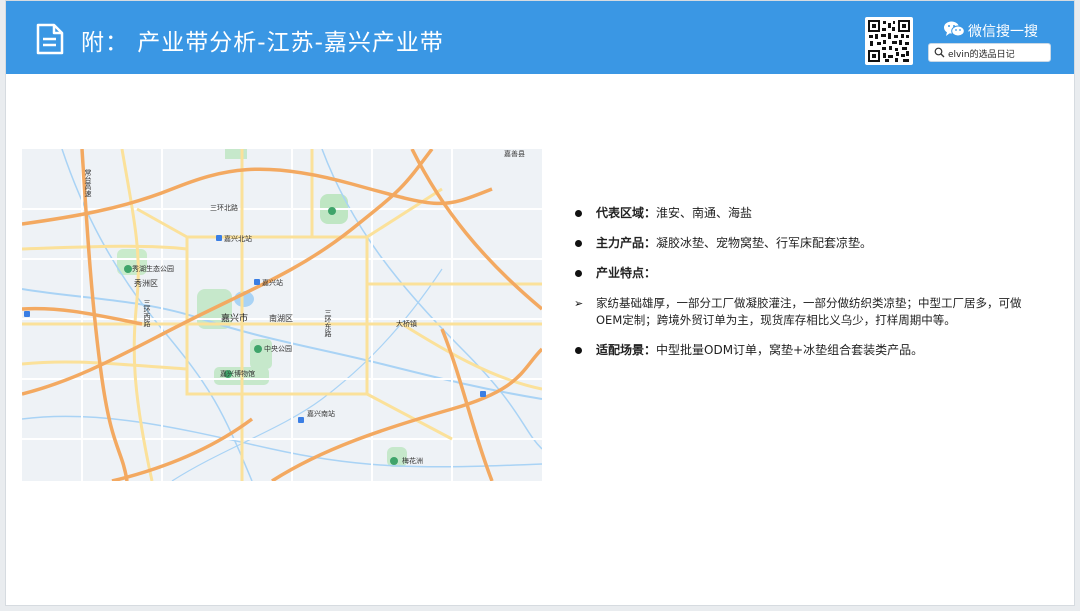 The width and height of the screenshot is (1080, 611). I want to click on map-label-jiaxing: 嘉兴市, so click(235, 319).